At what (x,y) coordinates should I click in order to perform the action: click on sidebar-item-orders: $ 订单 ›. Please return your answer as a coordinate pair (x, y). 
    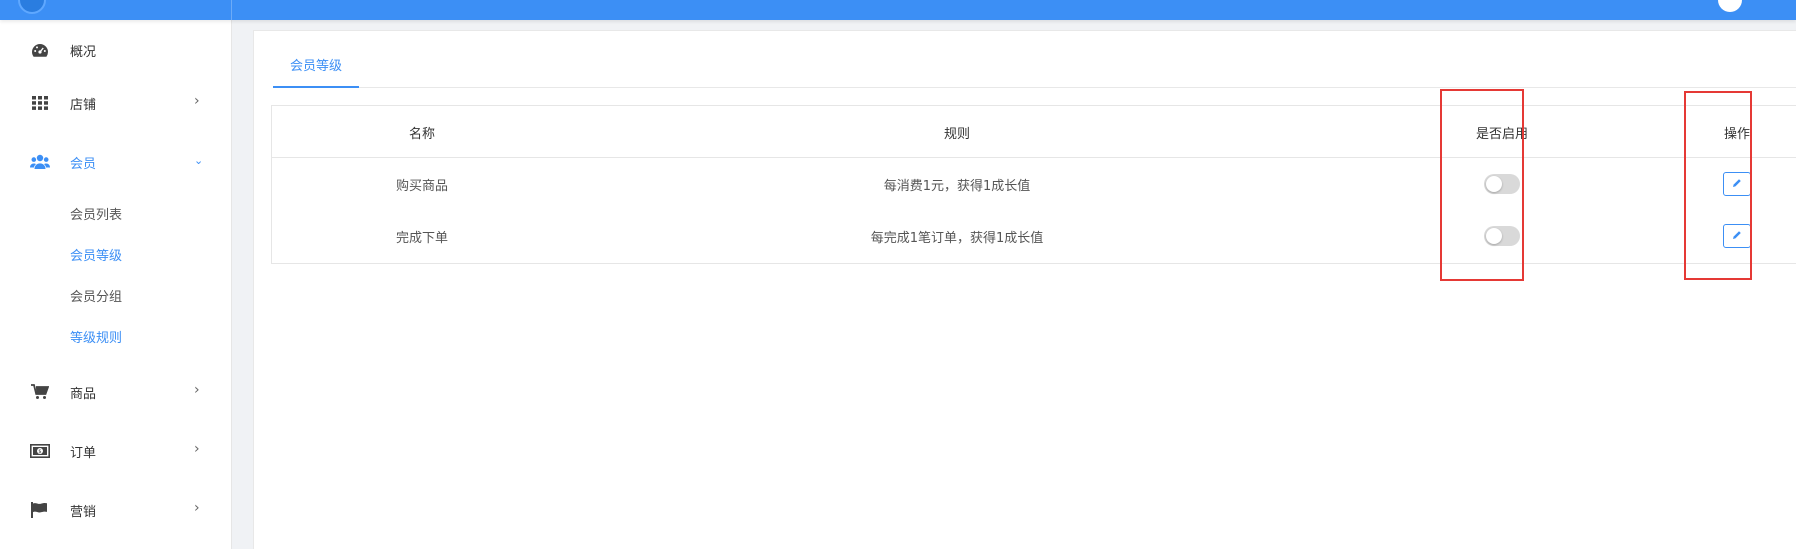
    Looking at the image, I should click on (115, 451).